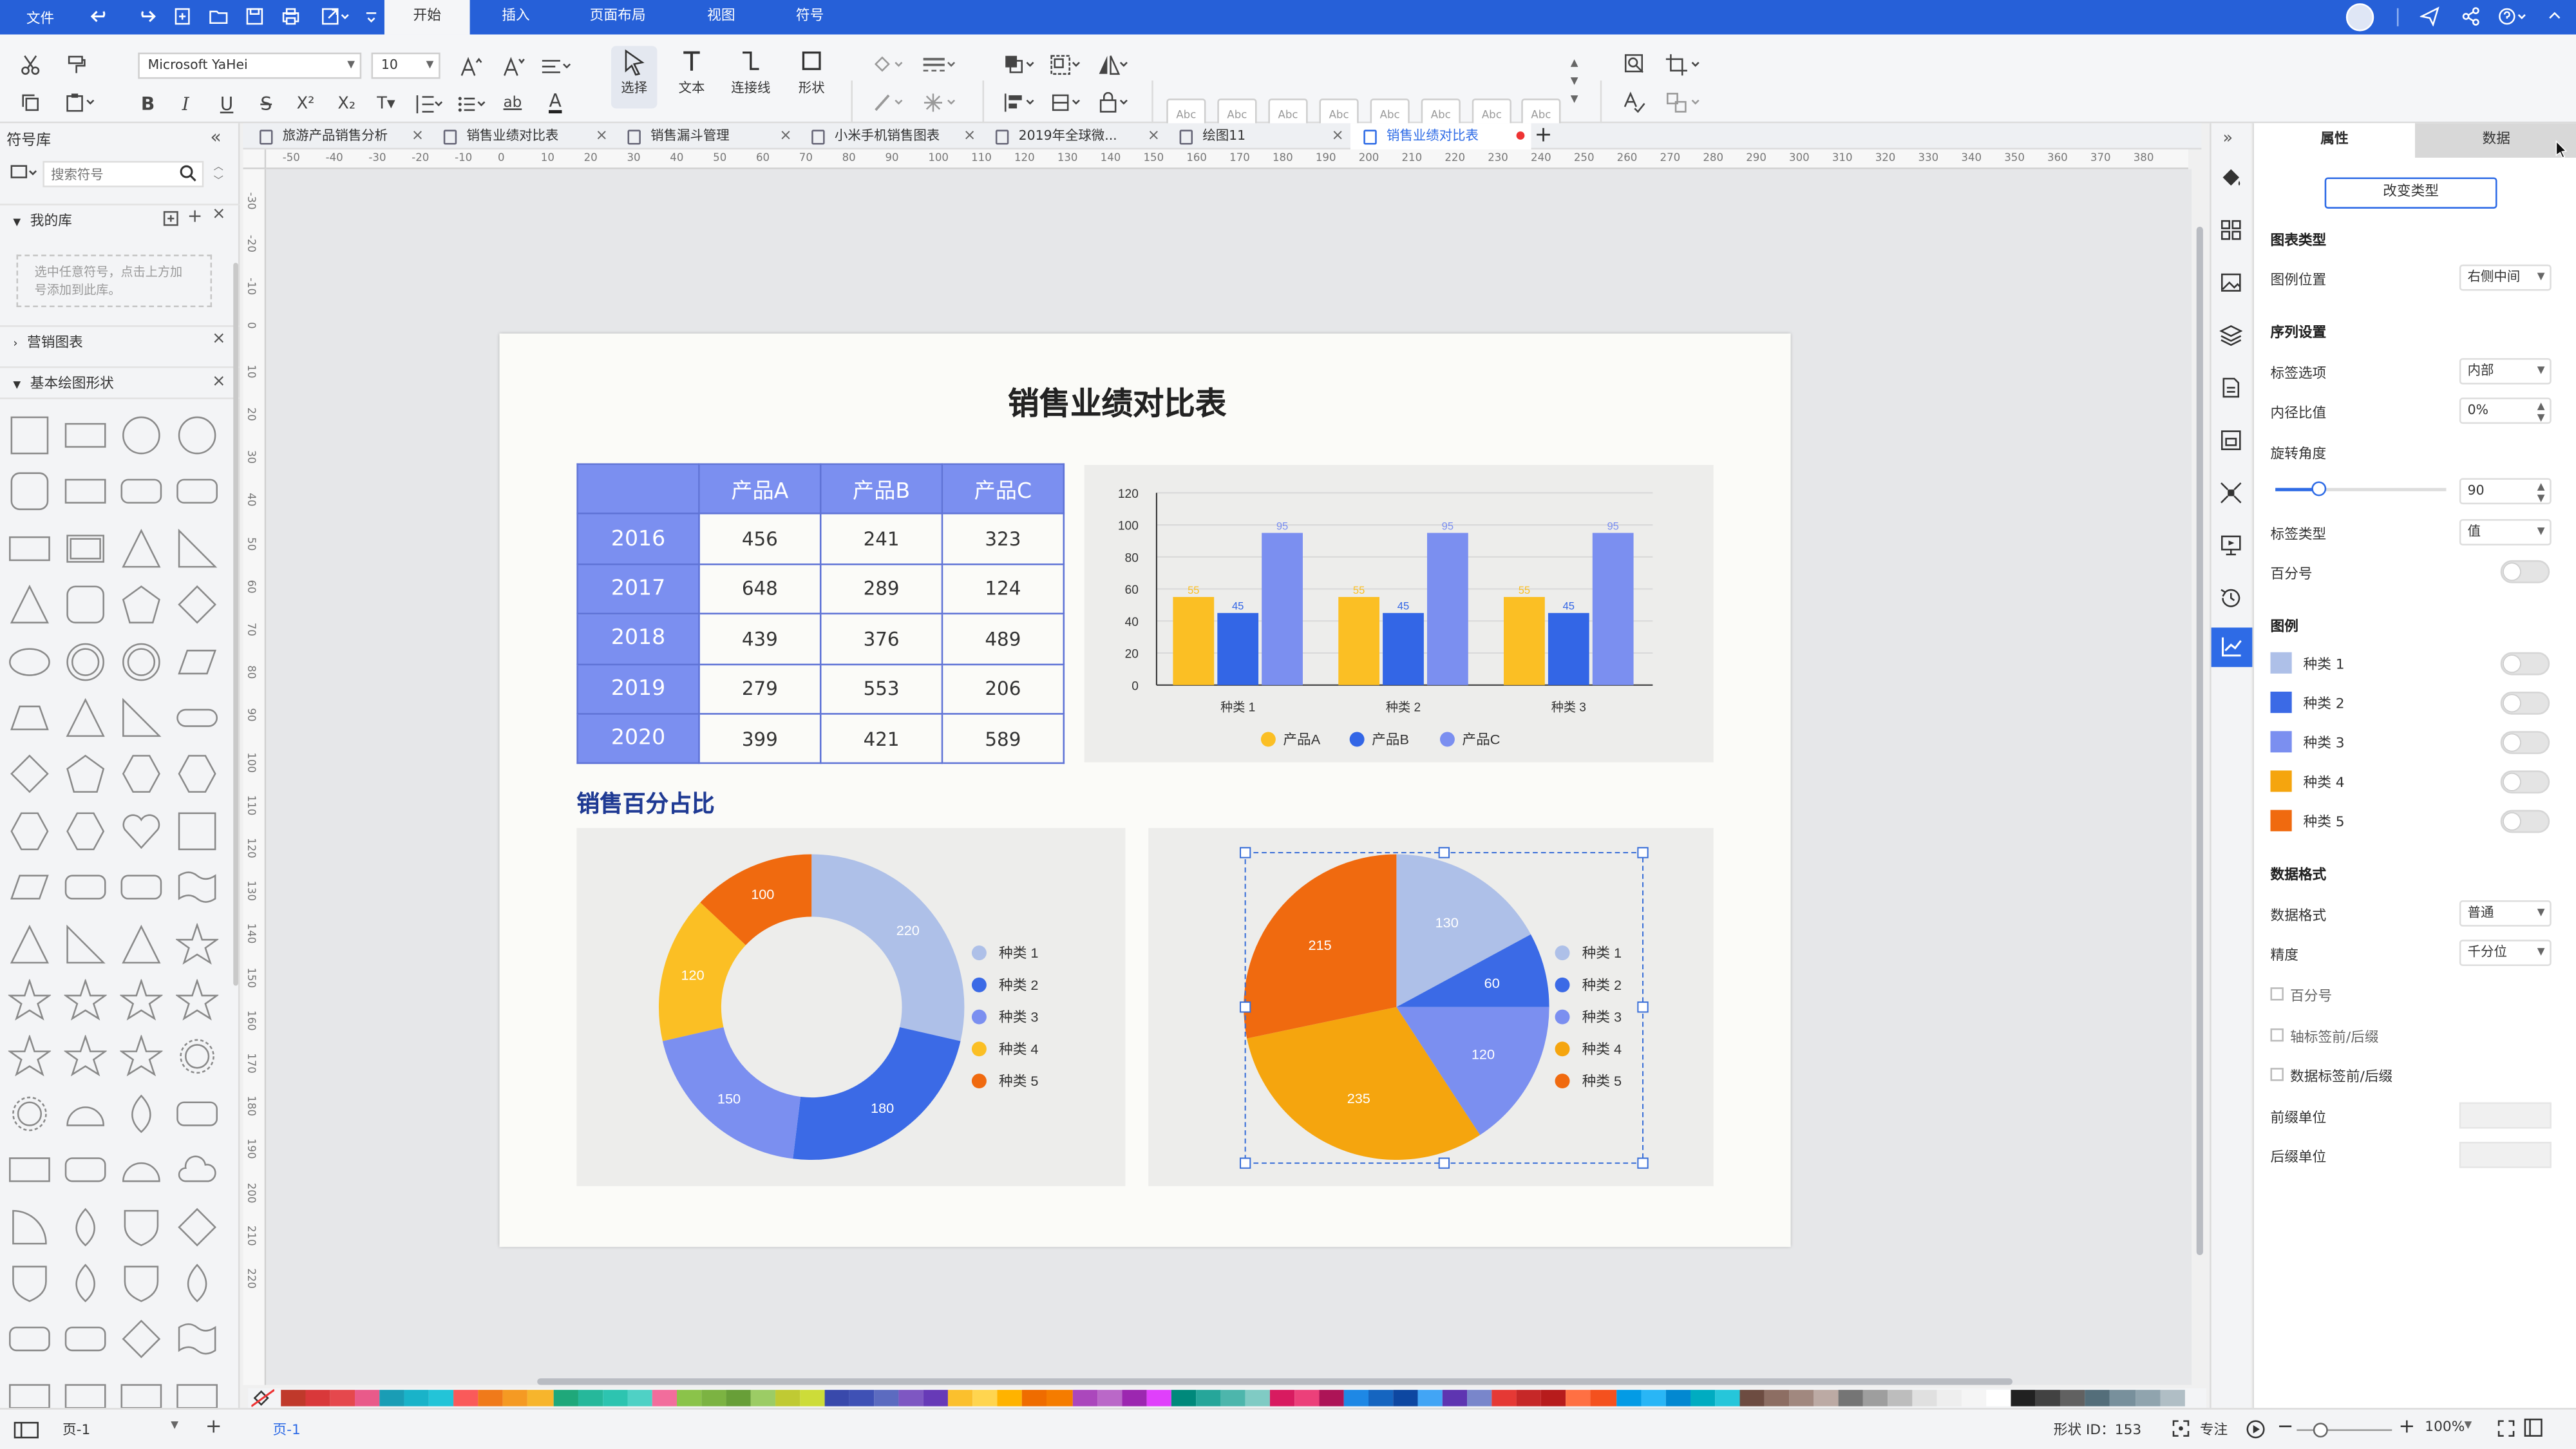 The height and width of the screenshot is (1449, 2576). Describe the element at coordinates (2471, 16) in the screenshot. I see `share-icon` at that location.